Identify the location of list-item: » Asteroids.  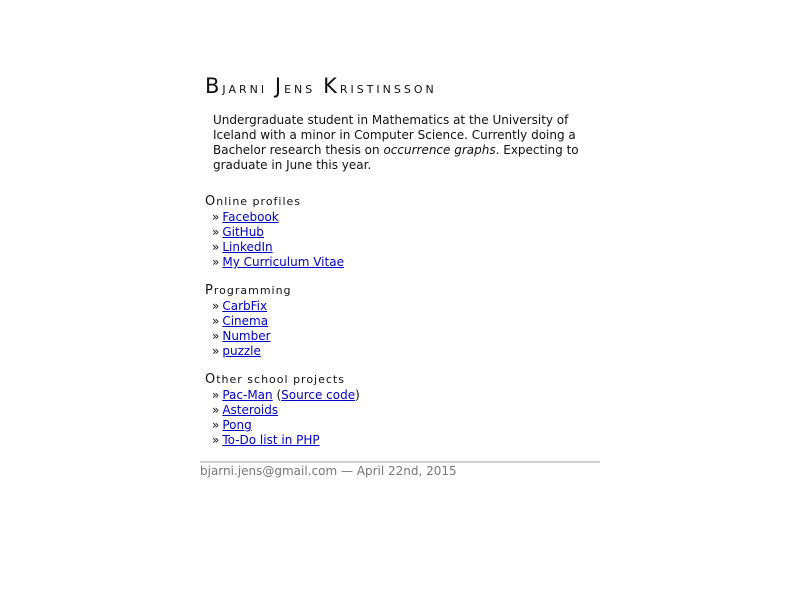
(406, 410).